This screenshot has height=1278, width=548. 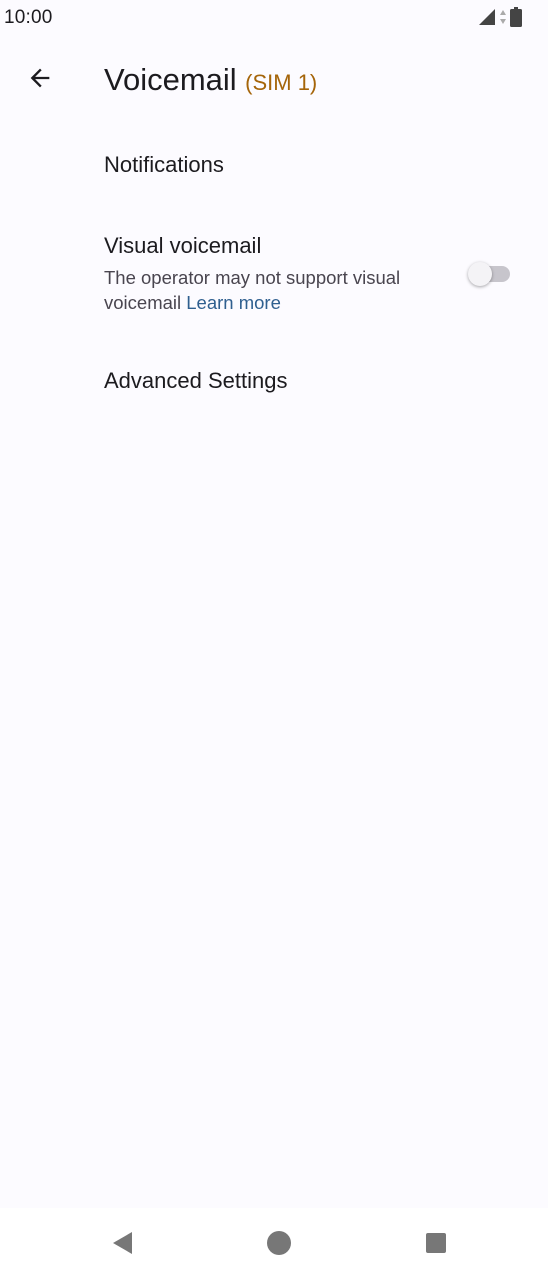 I want to click on nav-home-button, so click(x=279, y=1245).